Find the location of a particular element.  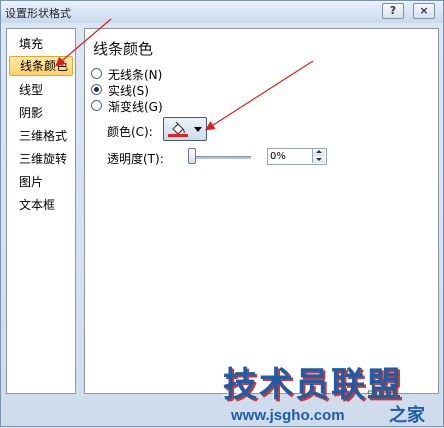

radio-gradient-line is located at coordinates (96, 105).